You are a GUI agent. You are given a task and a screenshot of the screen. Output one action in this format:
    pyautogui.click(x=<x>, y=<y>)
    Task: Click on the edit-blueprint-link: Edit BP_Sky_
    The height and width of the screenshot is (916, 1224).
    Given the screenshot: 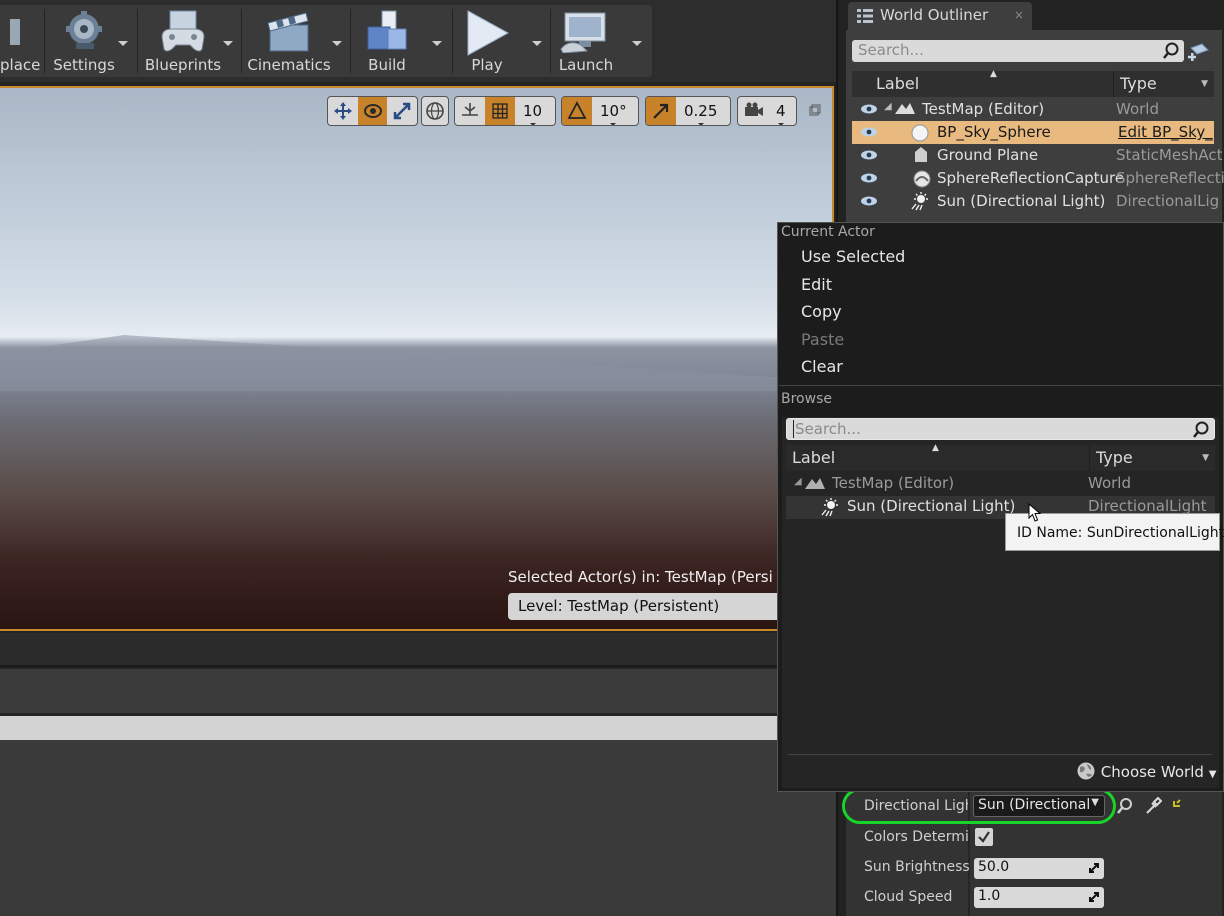 What is the action you would take?
    pyautogui.click(x=1165, y=132)
    